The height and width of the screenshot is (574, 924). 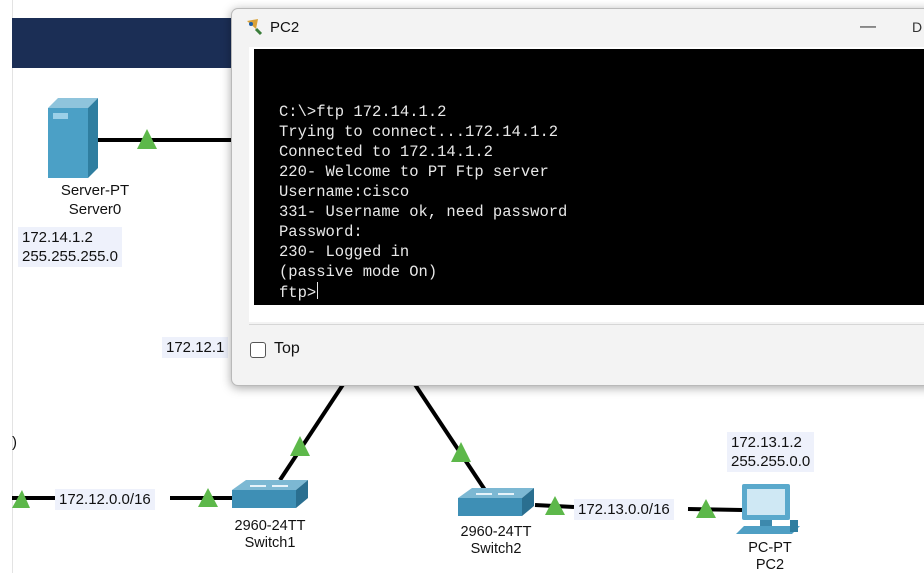 What do you see at coordinates (318, 290) in the screenshot?
I see `text-cursor` at bounding box center [318, 290].